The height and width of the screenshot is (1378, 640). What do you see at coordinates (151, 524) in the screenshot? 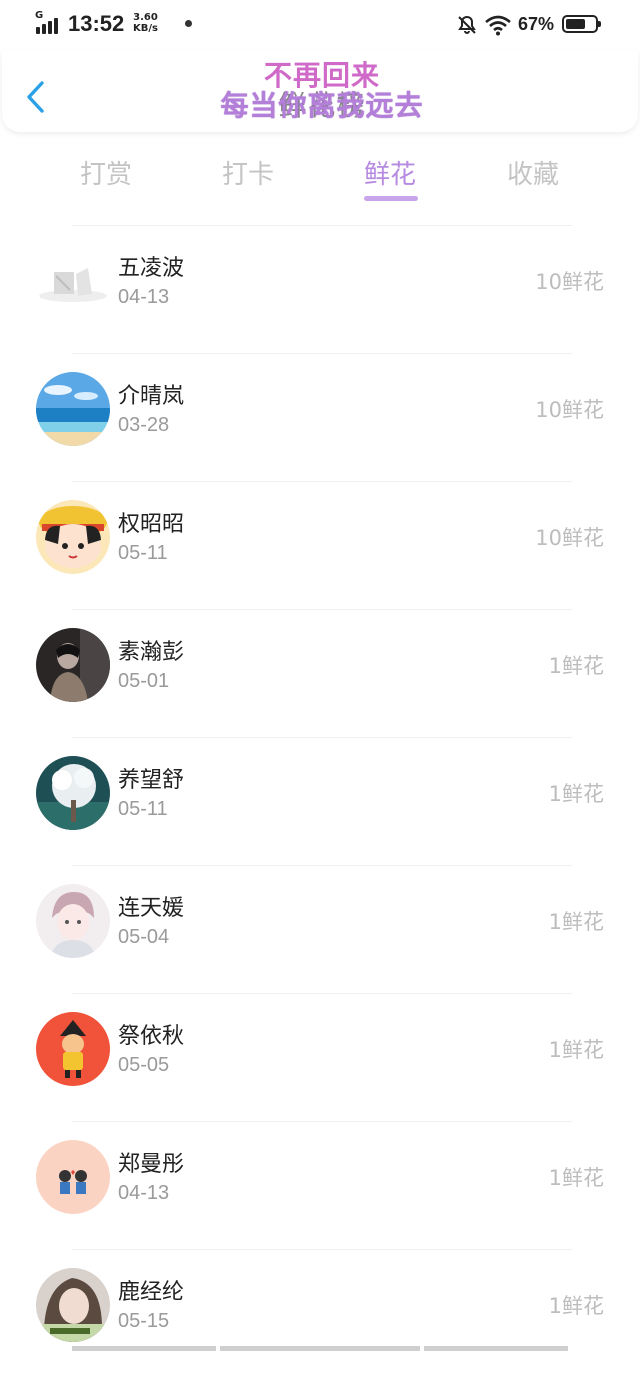
I see `user-name: 权昭昭` at bounding box center [151, 524].